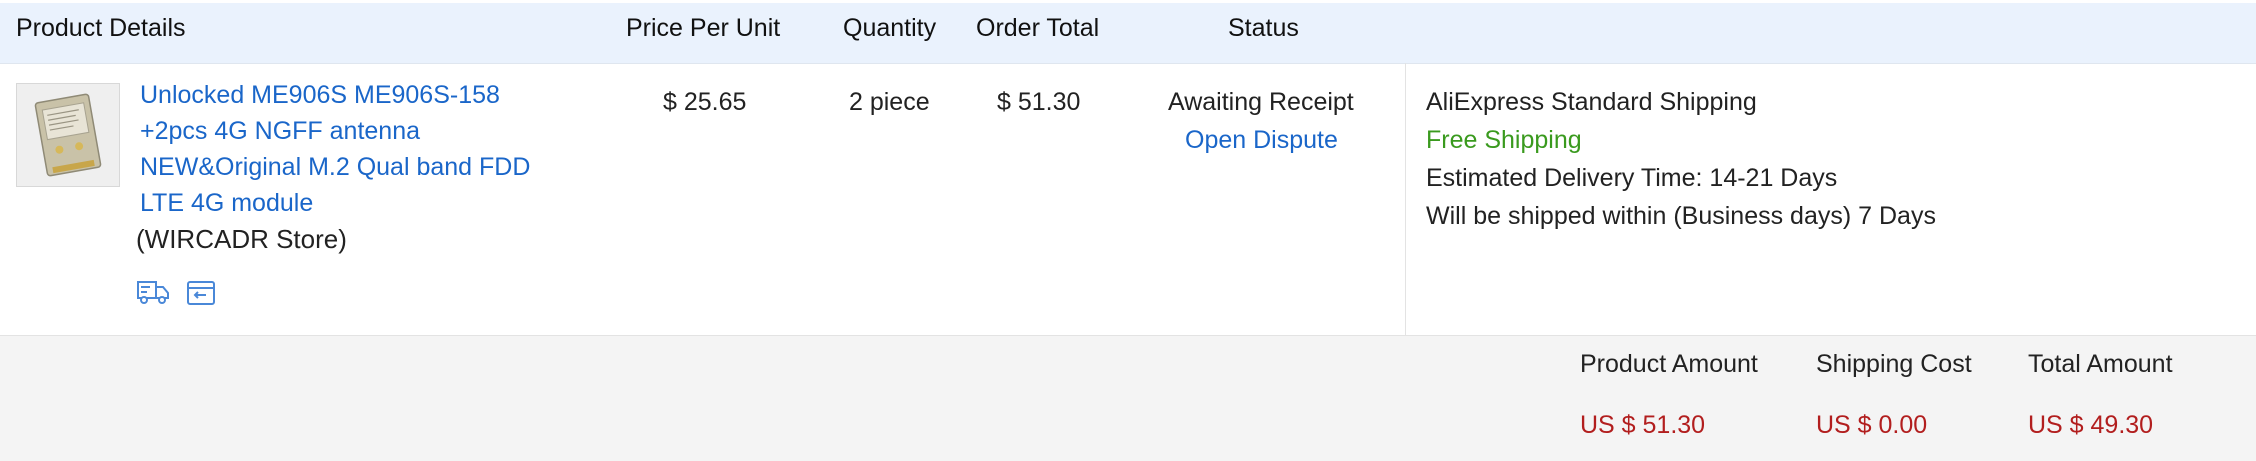 The height and width of the screenshot is (461, 2256). I want to click on truck-icon, so click(153, 294).